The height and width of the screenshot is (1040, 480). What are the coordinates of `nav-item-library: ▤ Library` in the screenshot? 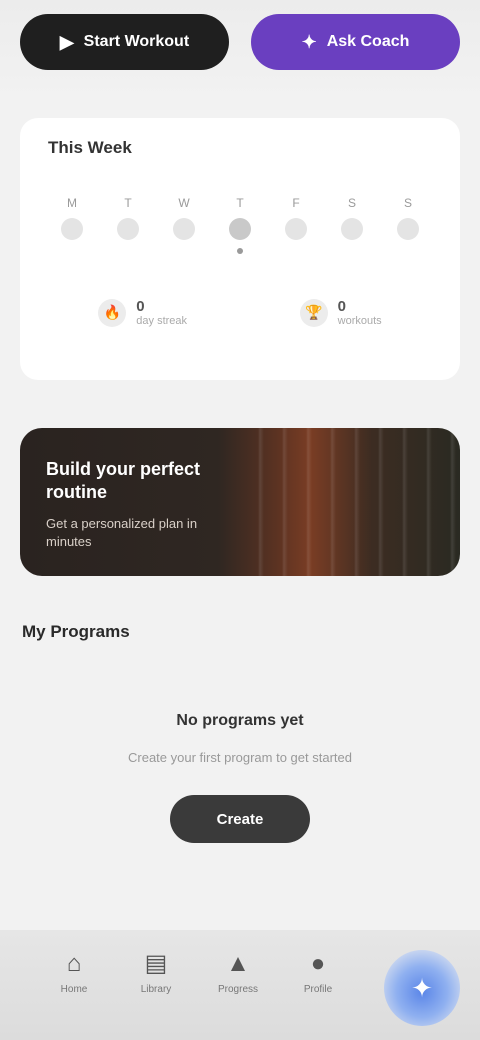 It's located at (156, 972).